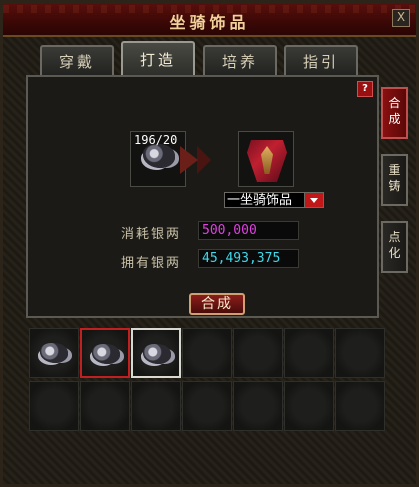 The height and width of the screenshot is (487, 419). Describe the element at coordinates (394, 186) in the screenshot. I see `side-tab-char: 铸` at that location.